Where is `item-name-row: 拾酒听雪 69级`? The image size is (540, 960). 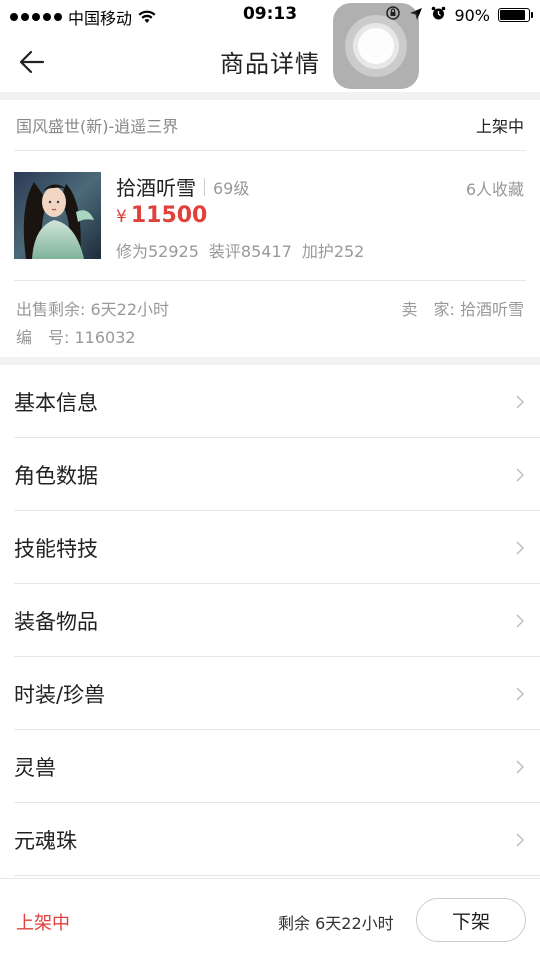
item-name-row: 拾酒听雪 69级 is located at coordinates (182, 186).